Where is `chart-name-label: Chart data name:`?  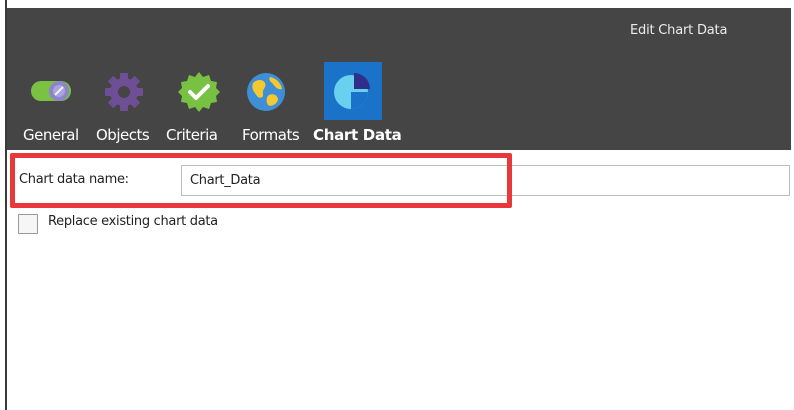
chart-name-label: Chart data name: is located at coordinates (74, 179).